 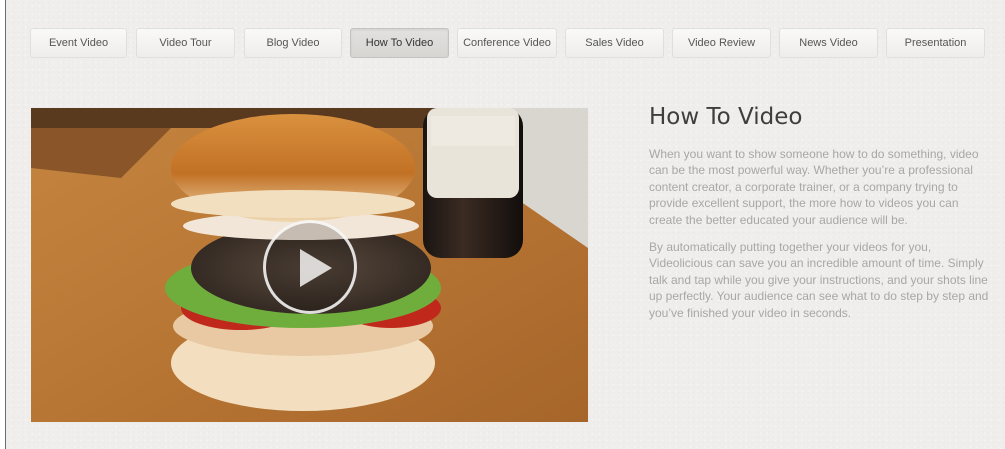 I want to click on tab-video-tour: Video Tour, so click(x=185, y=43).